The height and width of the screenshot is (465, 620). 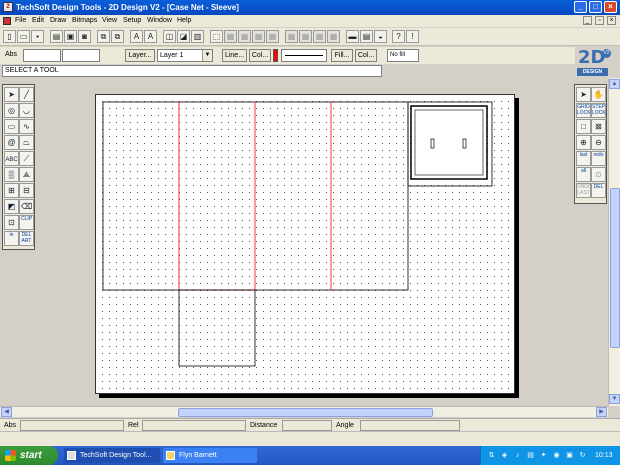 What do you see at coordinates (159, 21) in the screenshot?
I see `menu-window: Window` at bounding box center [159, 21].